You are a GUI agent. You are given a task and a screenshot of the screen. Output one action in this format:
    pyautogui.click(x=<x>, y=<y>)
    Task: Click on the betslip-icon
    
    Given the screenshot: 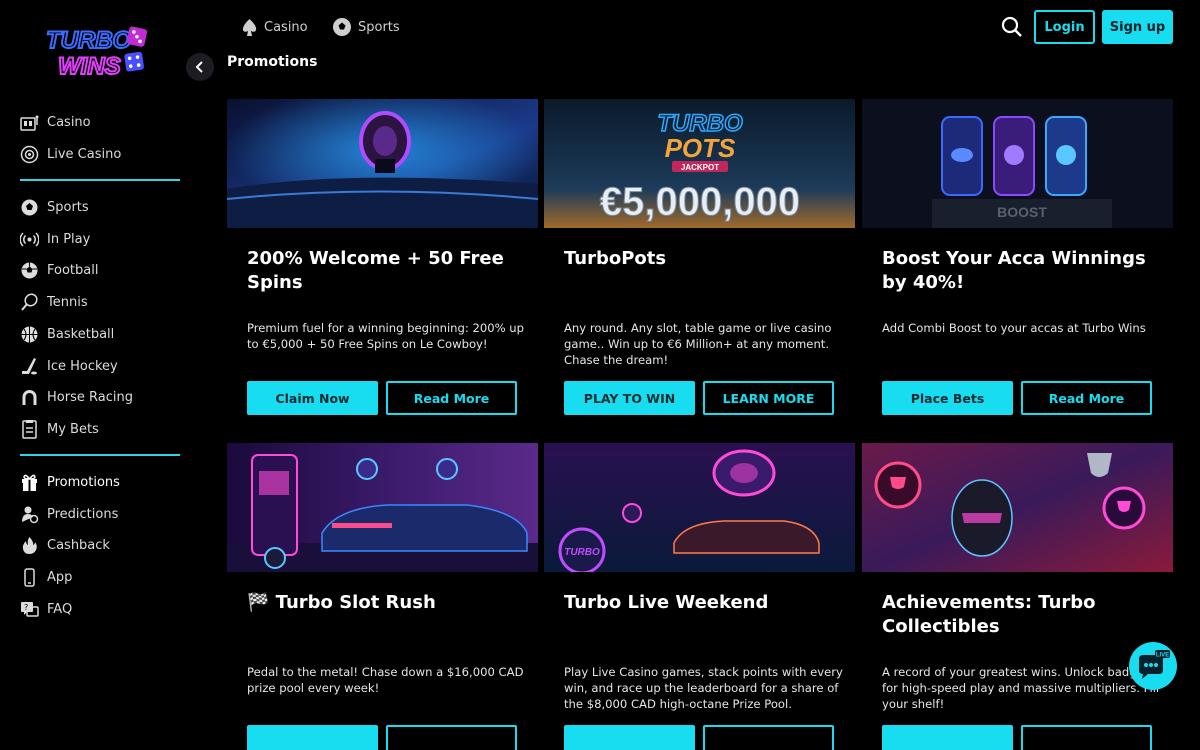 What is the action you would take?
    pyautogui.click(x=29, y=429)
    